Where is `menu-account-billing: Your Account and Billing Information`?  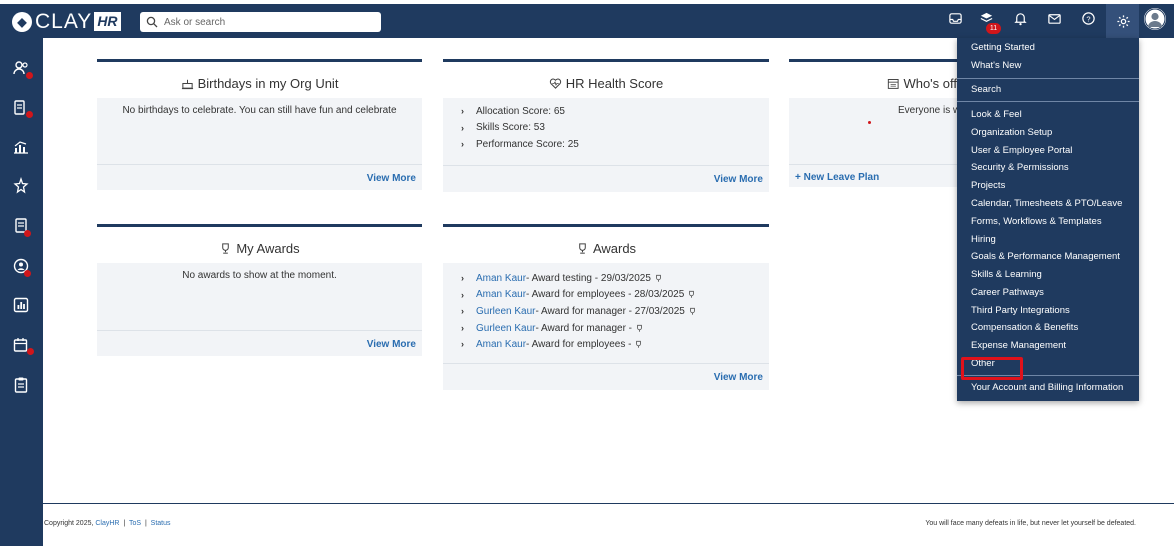 menu-account-billing: Your Account and Billing Information is located at coordinates (1047, 388).